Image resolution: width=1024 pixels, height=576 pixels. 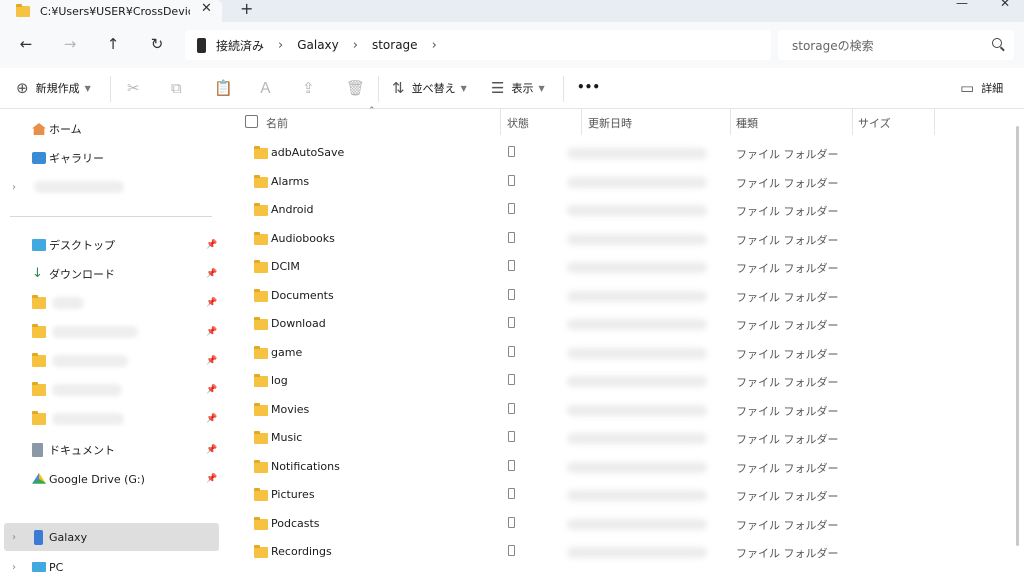 What do you see at coordinates (240, 45) in the screenshot?
I see `breadcrumb-connected: 接続済み` at bounding box center [240, 45].